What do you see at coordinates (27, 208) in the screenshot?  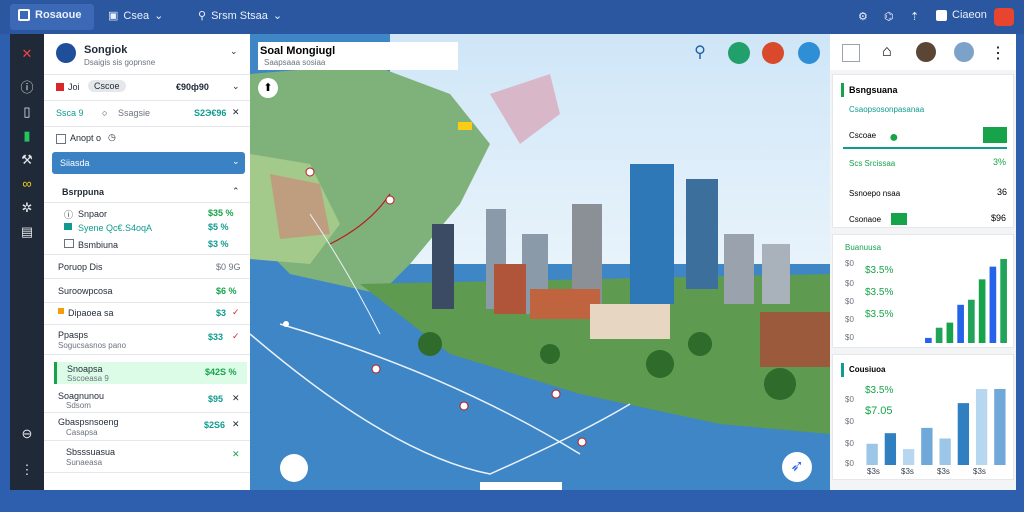 I see `cog-icon: ✲` at bounding box center [27, 208].